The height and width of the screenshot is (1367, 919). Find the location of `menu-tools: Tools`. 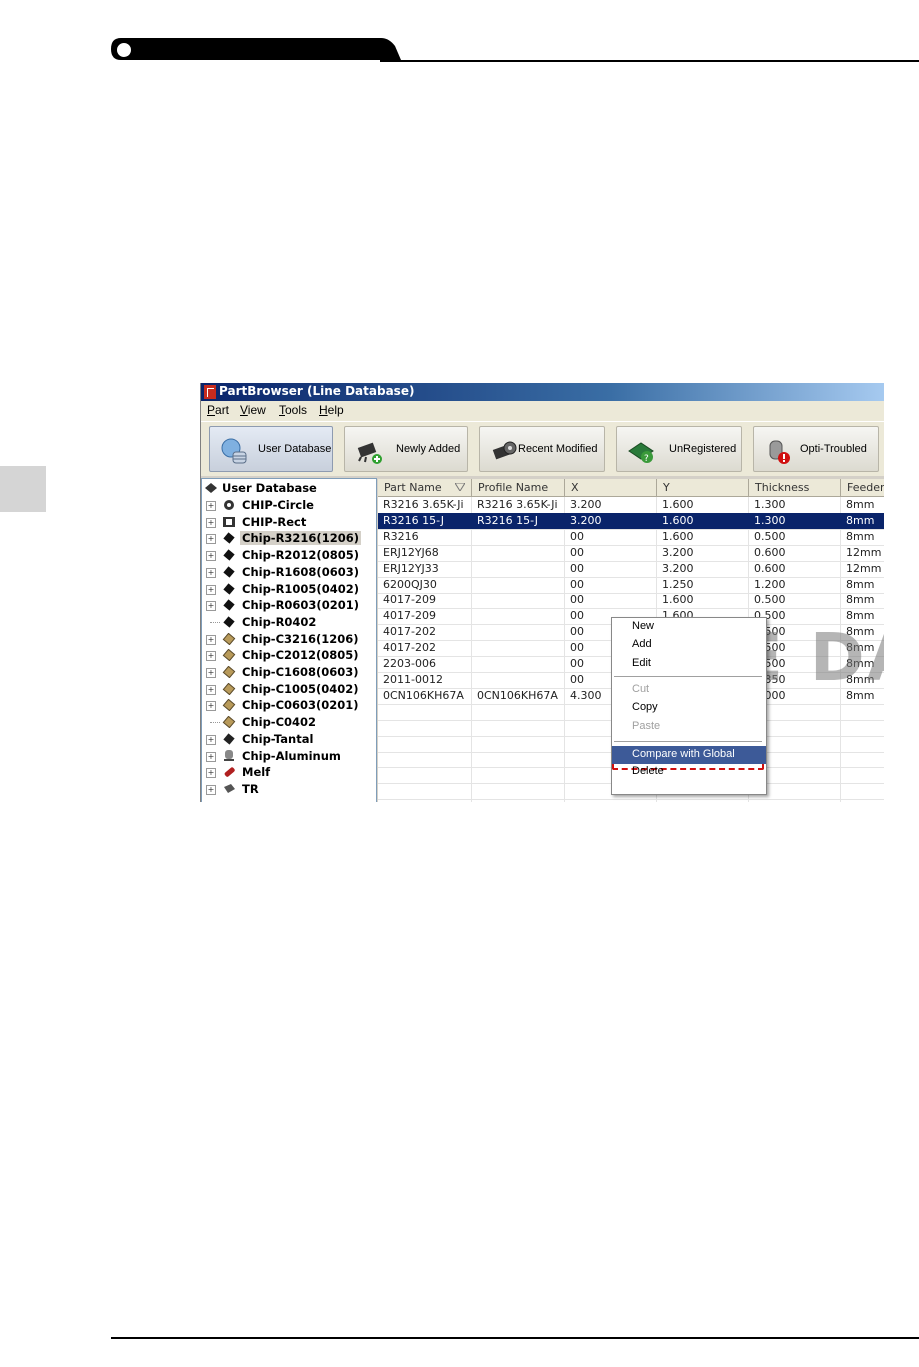

menu-tools: Tools is located at coordinates (293, 410).